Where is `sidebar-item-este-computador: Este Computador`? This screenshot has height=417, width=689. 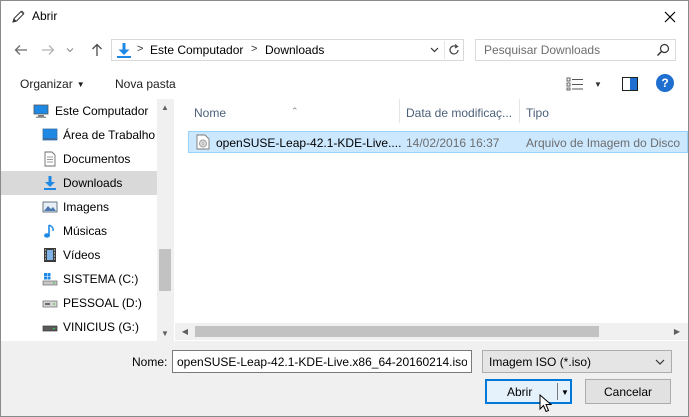
sidebar-item-este-computador: Este Computador is located at coordinates (79, 111).